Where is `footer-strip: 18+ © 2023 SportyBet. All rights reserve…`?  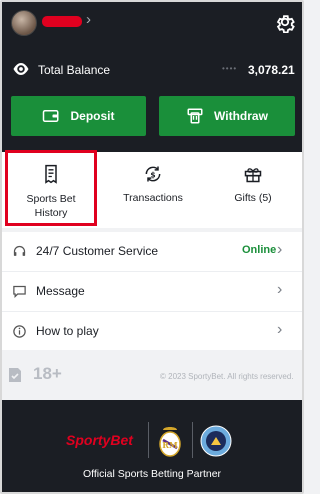
footer-strip: 18+ © 2023 SportyBet. All rights reserve… is located at coordinates (152, 375).